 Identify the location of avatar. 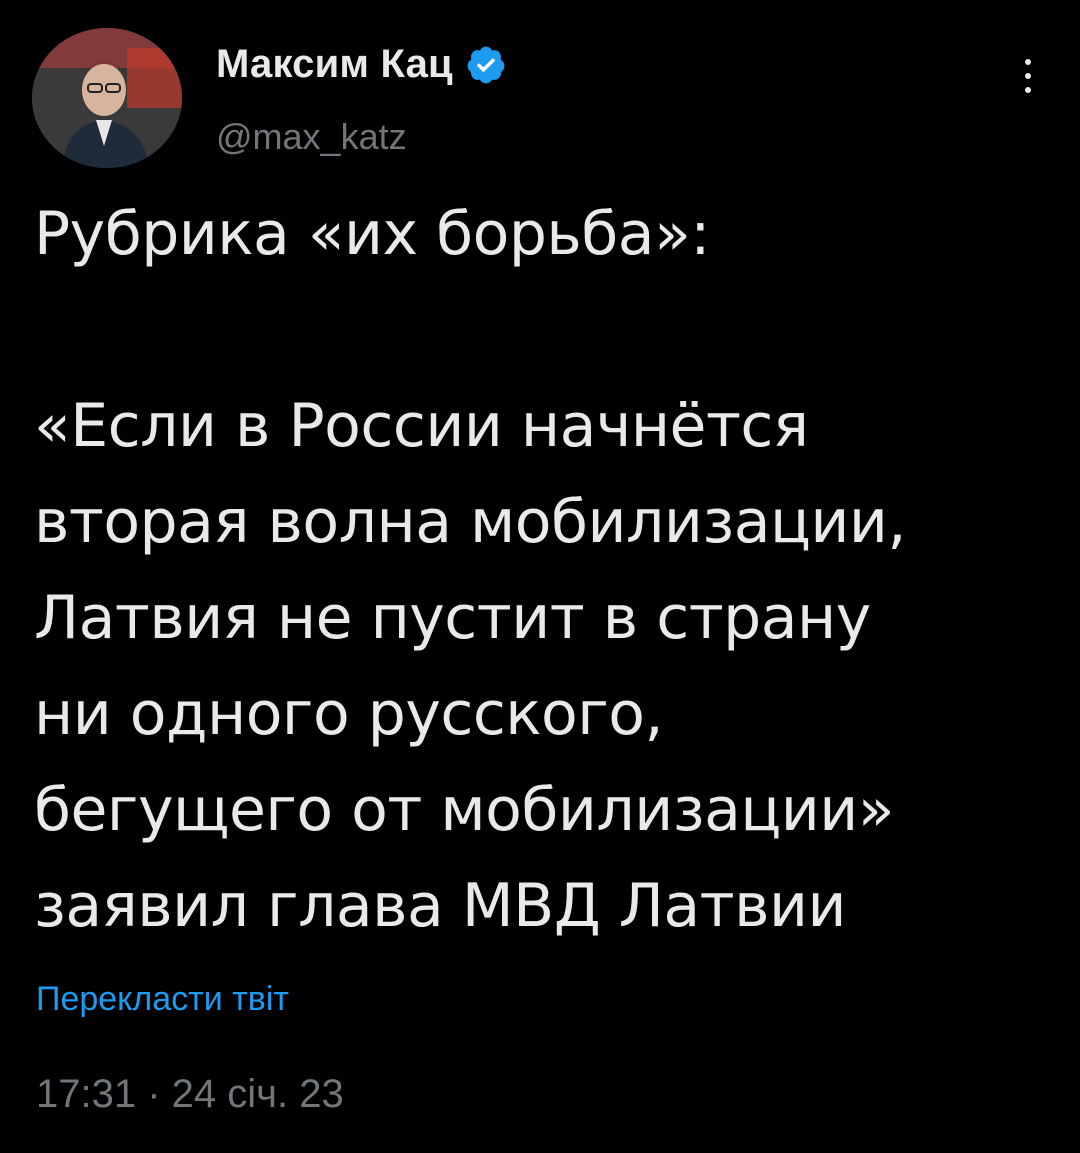
(107, 98).